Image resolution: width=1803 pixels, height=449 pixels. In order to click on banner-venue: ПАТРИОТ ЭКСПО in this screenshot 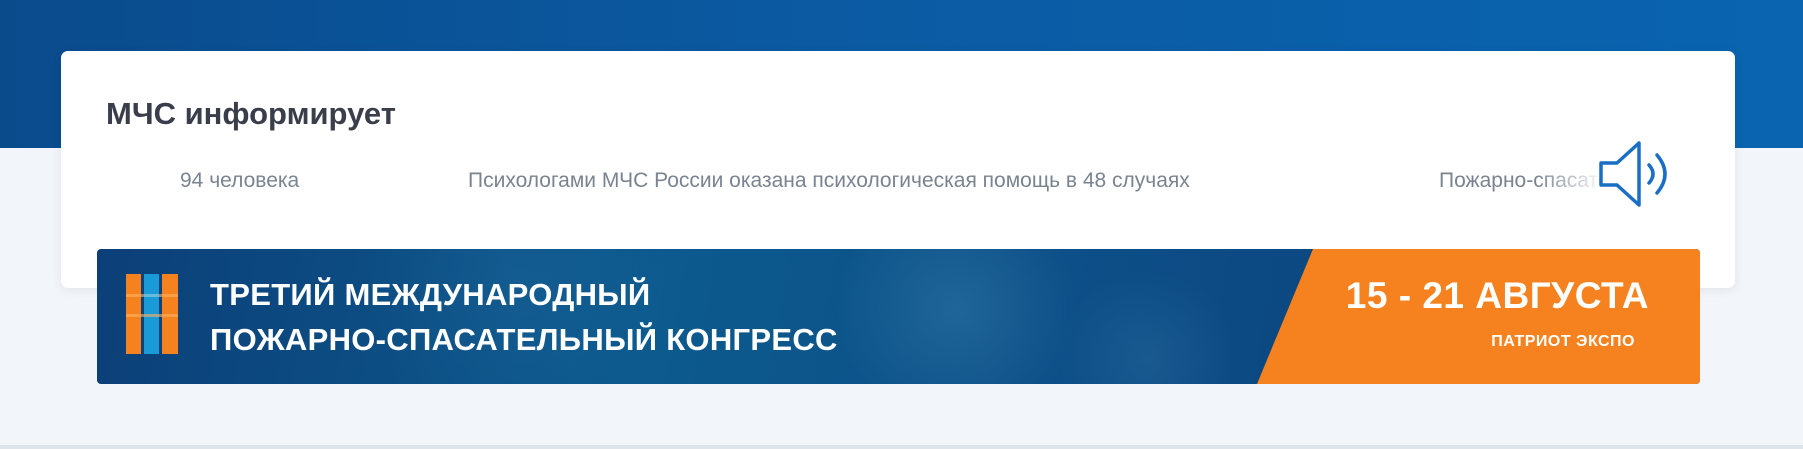, I will do `click(1563, 341)`.